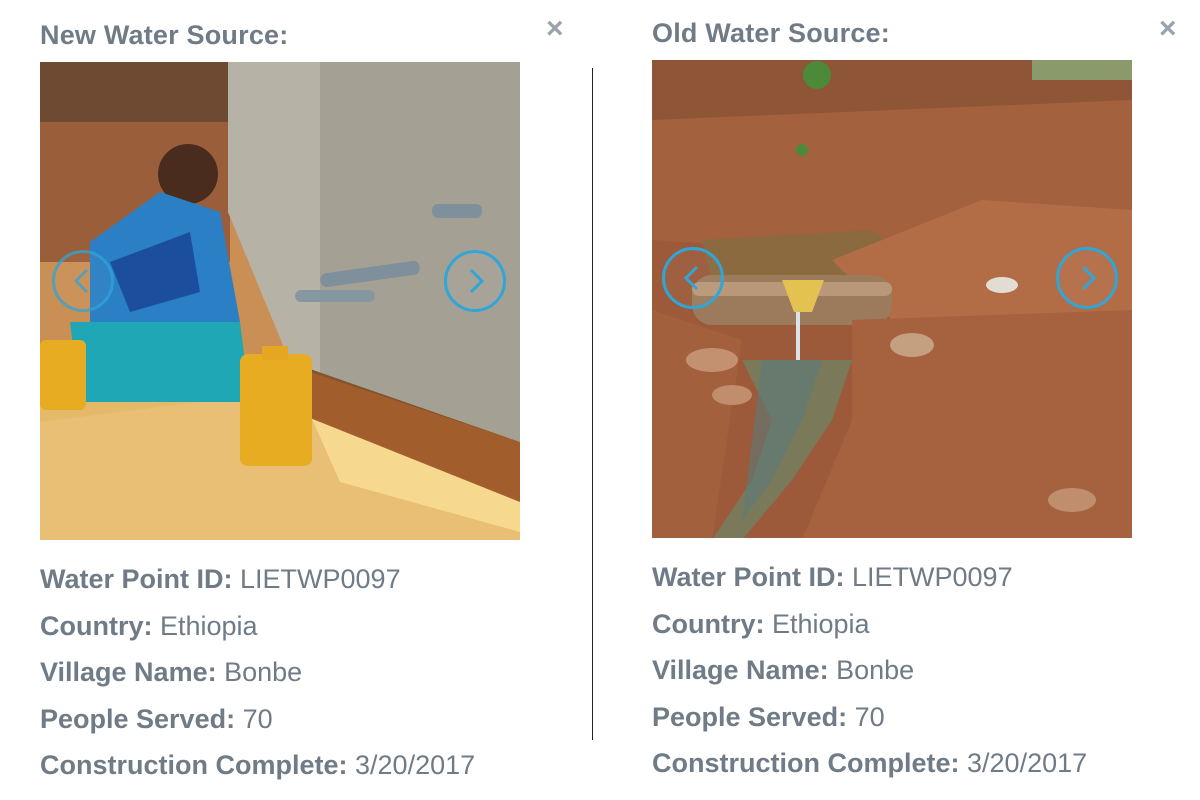 The width and height of the screenshot is (1200, 800). I want to click on panel-divider, so click(592, 404).